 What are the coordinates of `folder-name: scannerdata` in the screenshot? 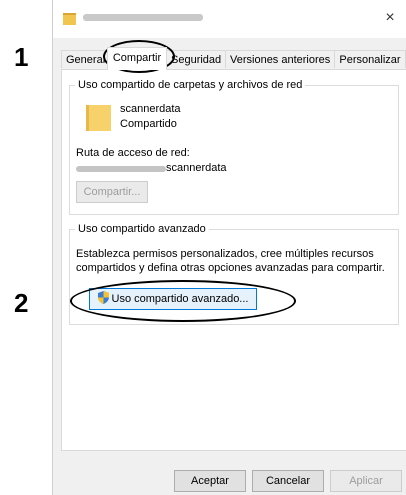 It's located at (150, 109).